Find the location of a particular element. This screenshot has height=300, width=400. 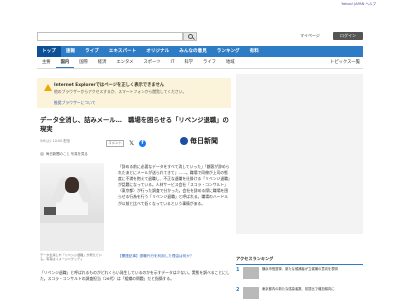

avatar is located at coordinates (42, 154).